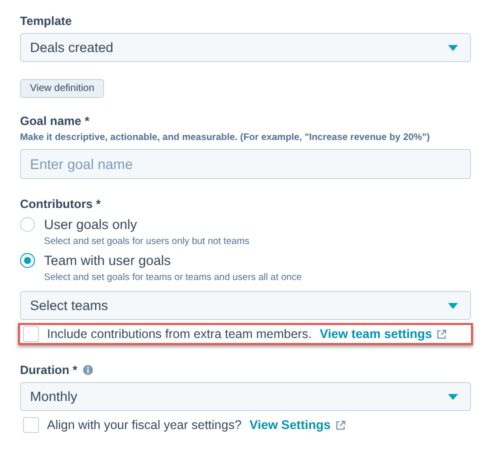 Image resolution: width=491 pixels, height=459 pixels. What do you see at coordinates (179, 334) in the screenshot?
I see `checkbox-label: Include contributions from extra team members.` at bounding box center [179, 334].